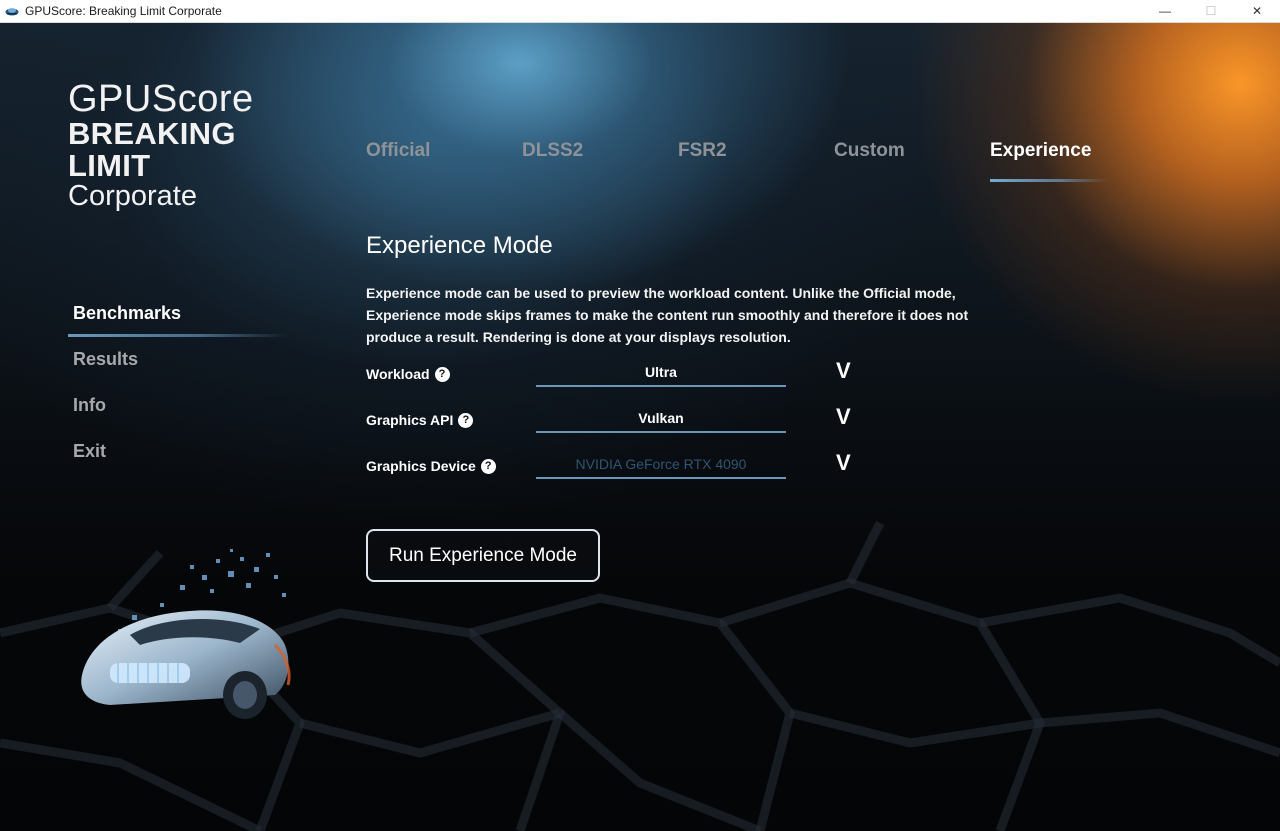 Image resolution: width=1280 pixels, height=831 pixels. Describe the element at coordinates (127, 417) in the screenshot. I see `sidebar-item-info: Info` at that location.